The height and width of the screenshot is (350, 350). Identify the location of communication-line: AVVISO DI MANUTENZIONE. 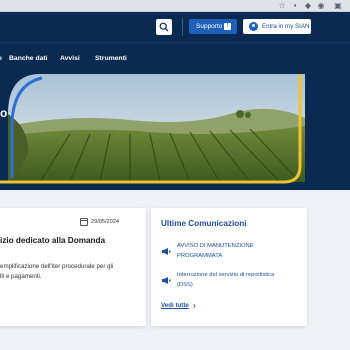
(215, 246).